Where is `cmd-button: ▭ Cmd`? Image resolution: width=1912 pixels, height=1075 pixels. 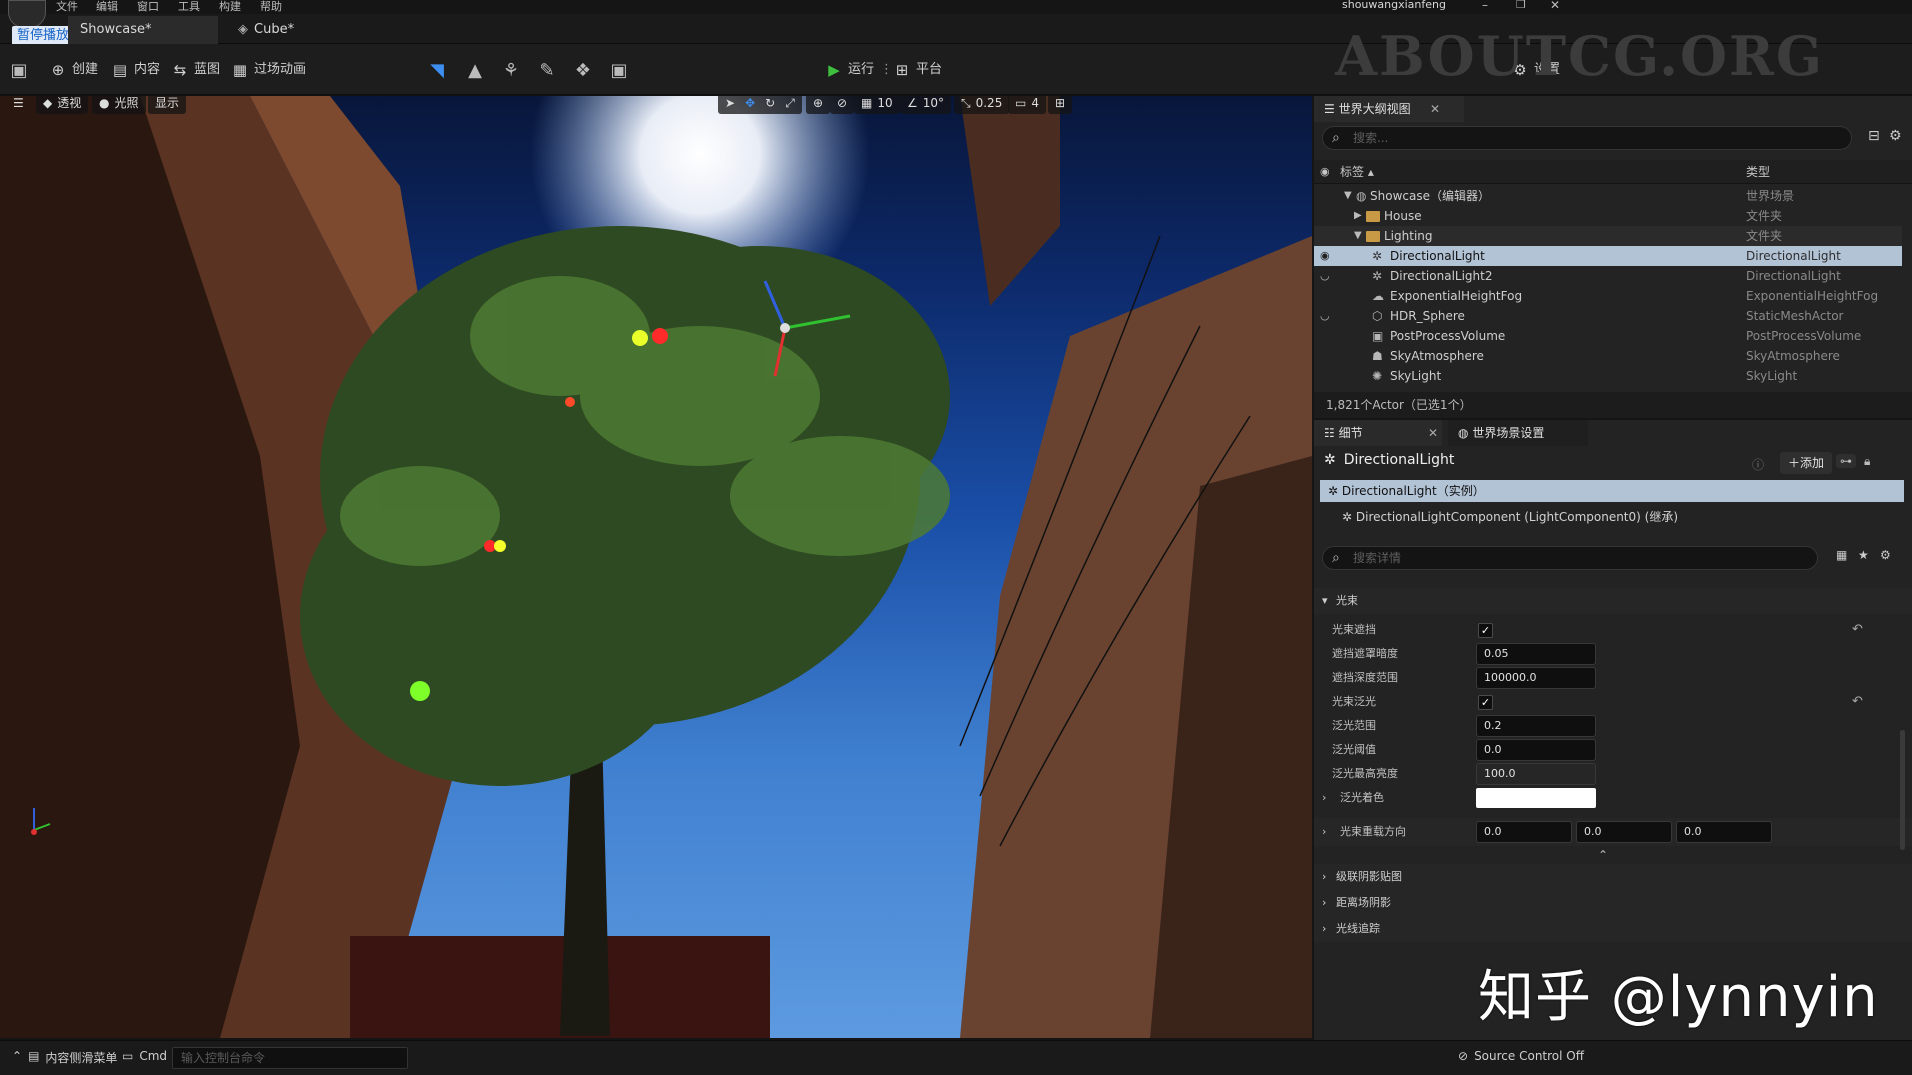 cmd-button: ▭ Cmd is located at coordinates (144, 1056).